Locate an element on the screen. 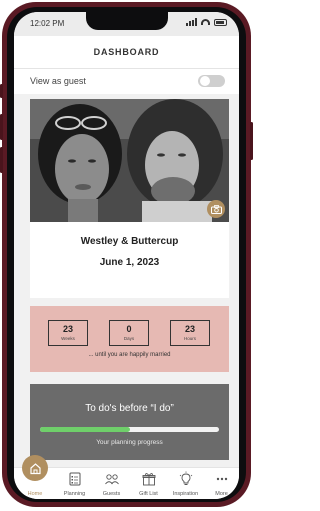 The image size is (320, 511). planning-progress-fill is located at coordinates (85, 429).